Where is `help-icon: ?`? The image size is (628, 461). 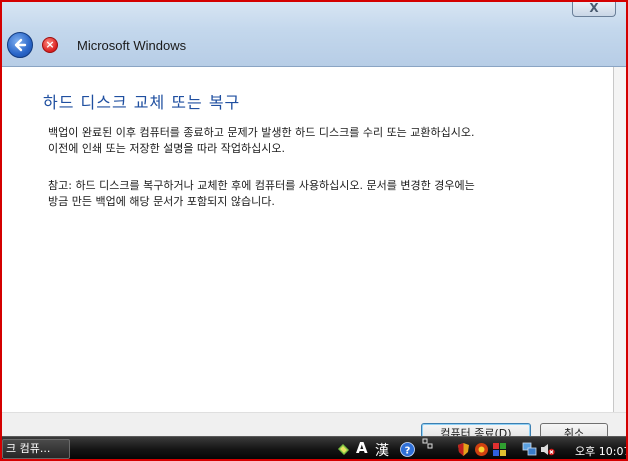 help-icon: ? is located at coordinates (407, 449).